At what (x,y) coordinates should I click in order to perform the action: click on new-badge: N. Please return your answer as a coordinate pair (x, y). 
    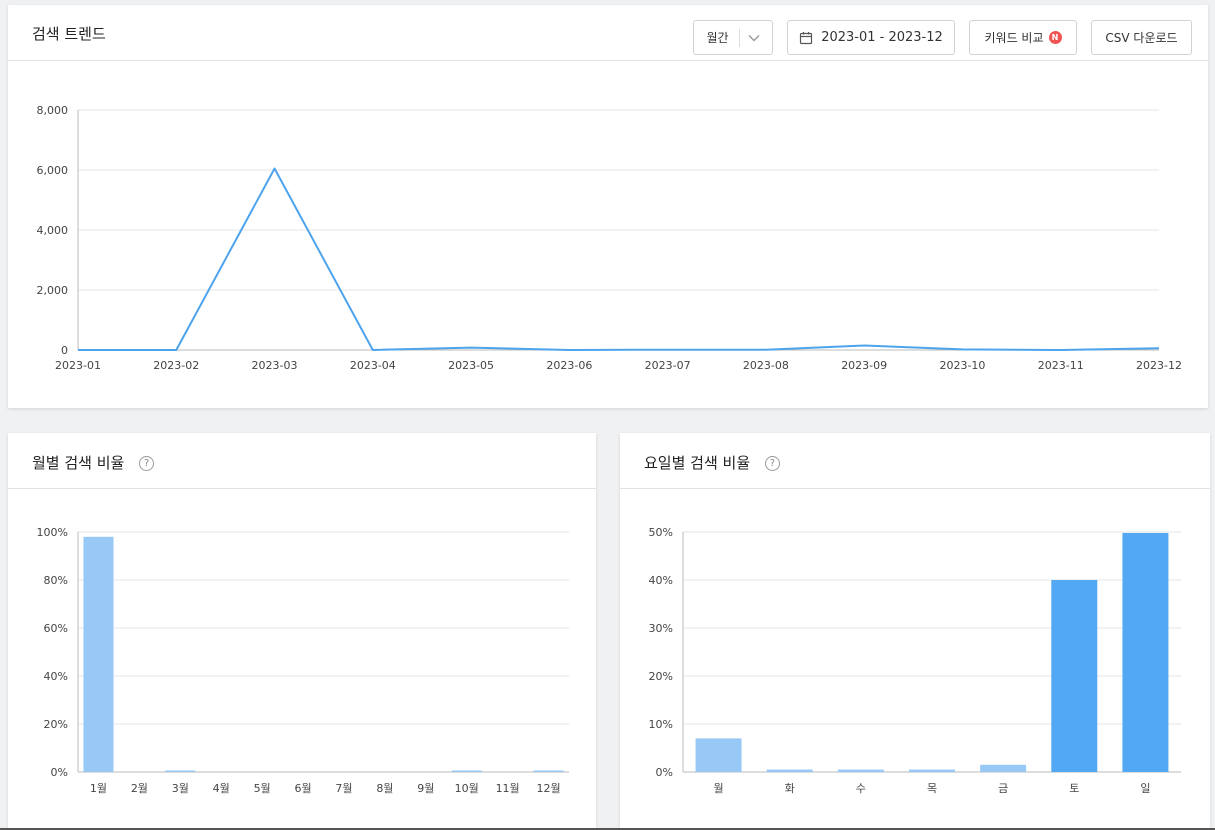
    Looking at the image, I should click on (1055, 37).